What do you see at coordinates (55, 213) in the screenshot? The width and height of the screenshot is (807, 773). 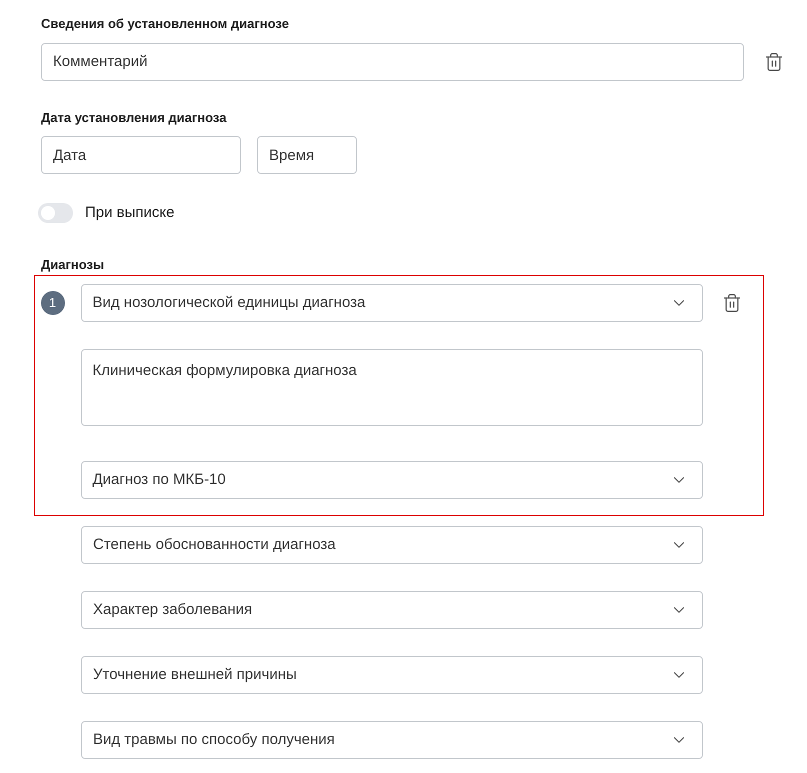 I see `toggle-switch` at bounding box center [55, 213].